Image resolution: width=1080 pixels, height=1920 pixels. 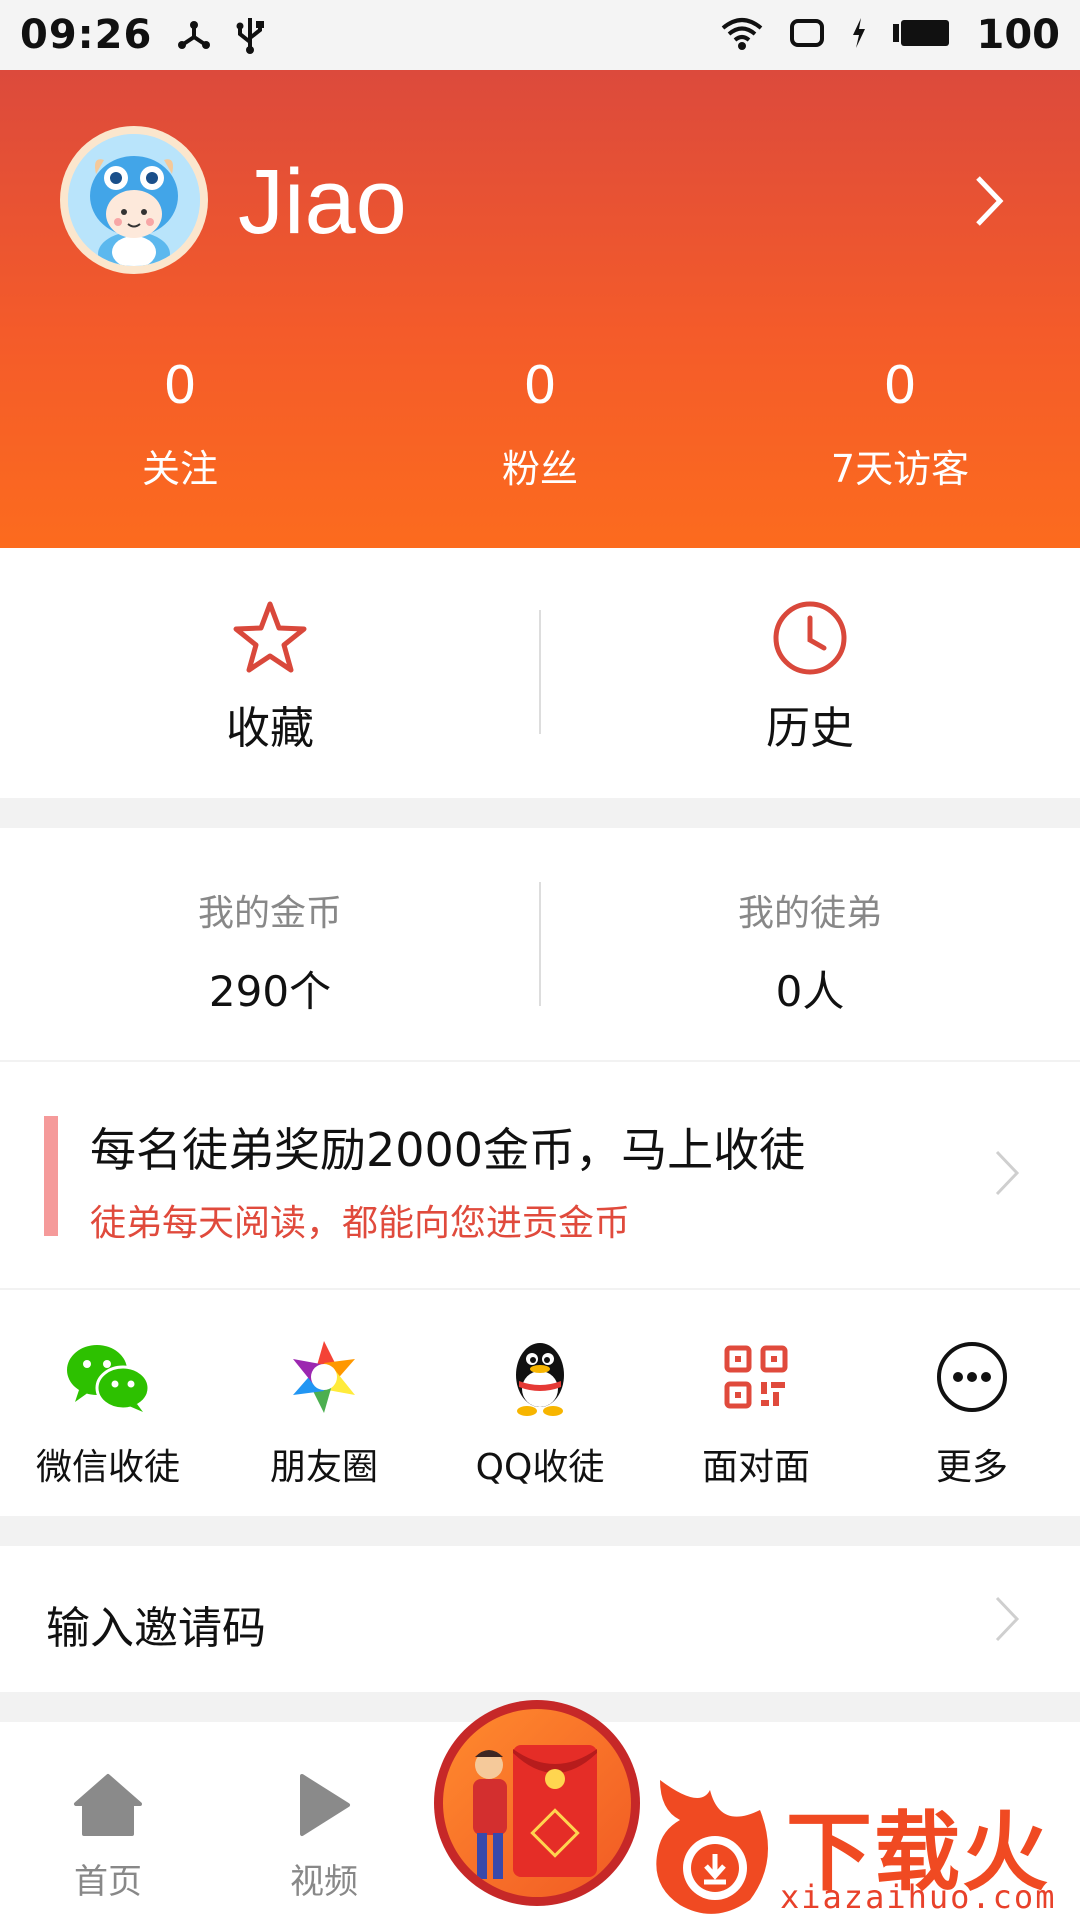 What do you see at coordinates (540, 1467) in the screenshot?
I see `share-label: QQ收徒` at bounding box center [540, 1467].